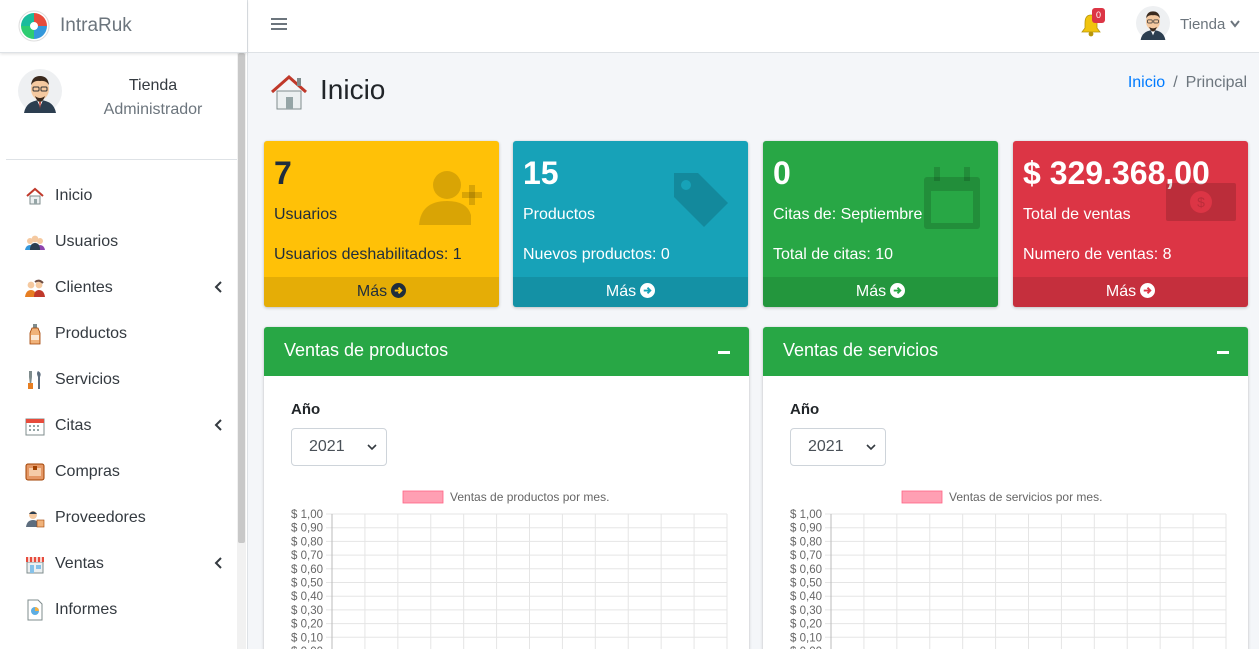 This screenshot has height=649, width=1259. I want to click on hamburger-menu-icon, so click(279, 24).